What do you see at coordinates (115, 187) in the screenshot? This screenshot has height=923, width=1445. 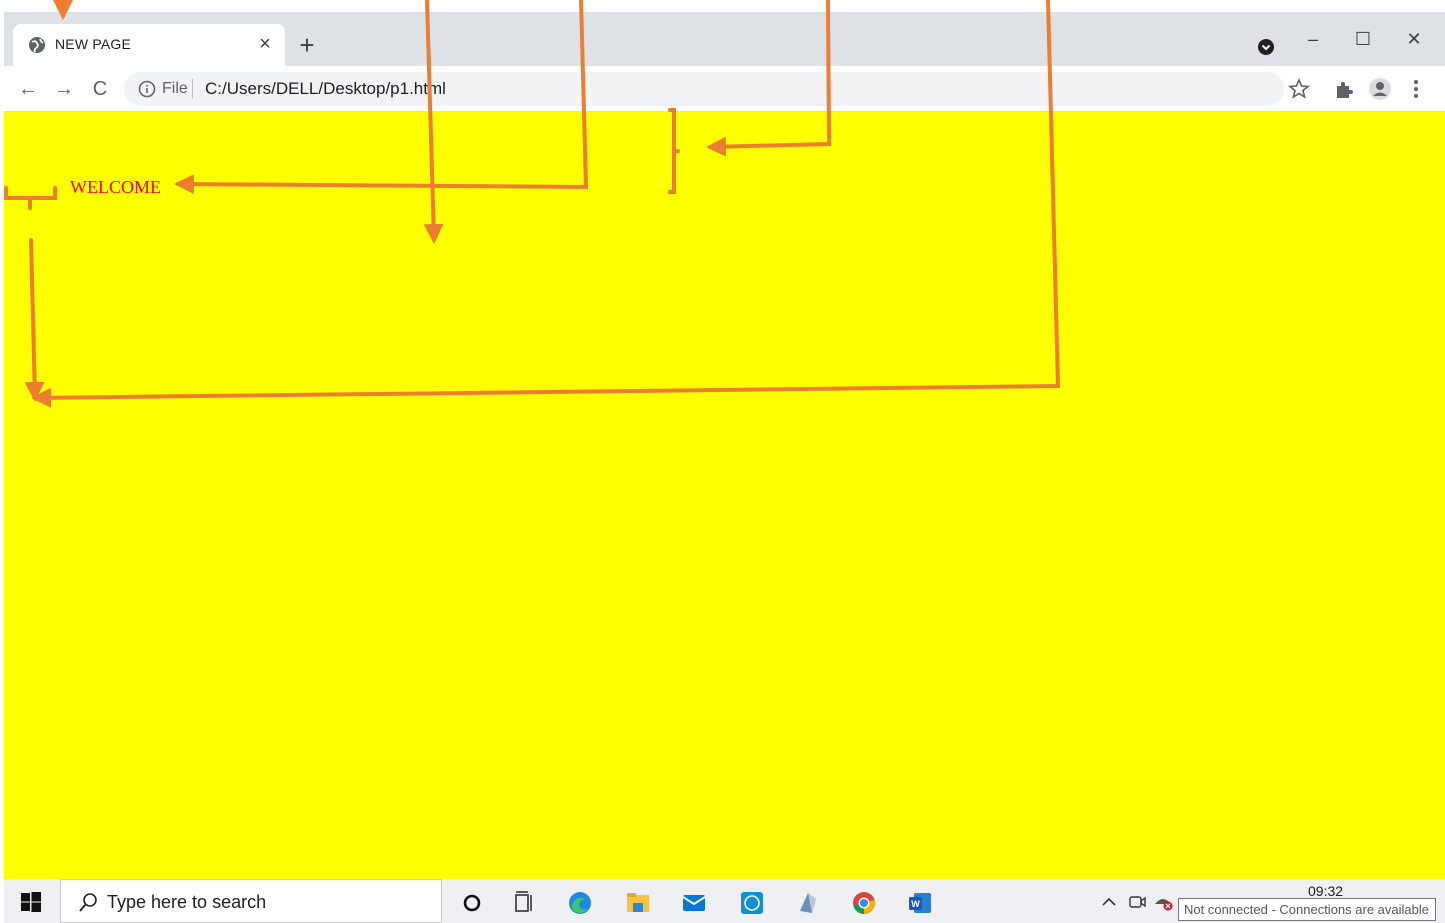 I see `welcome-text: WELCOME` at bounding box center [115, 187].